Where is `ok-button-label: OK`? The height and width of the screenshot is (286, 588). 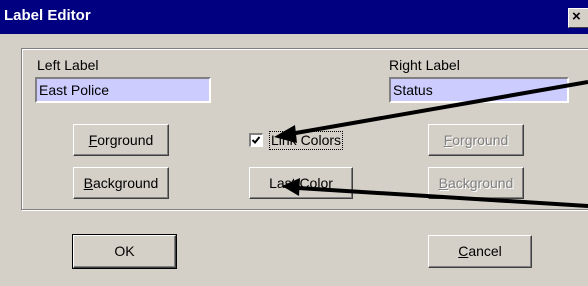 ok-button-label: OK is located at coordinates (124, 251).